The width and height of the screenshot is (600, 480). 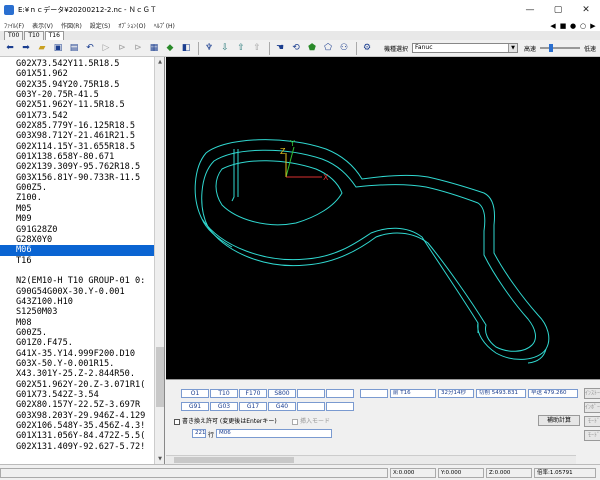 What do you see at coordinates (551, 48) in the screenshot?
I see `speed-slider-thumb` at bounding box center [551, 48].